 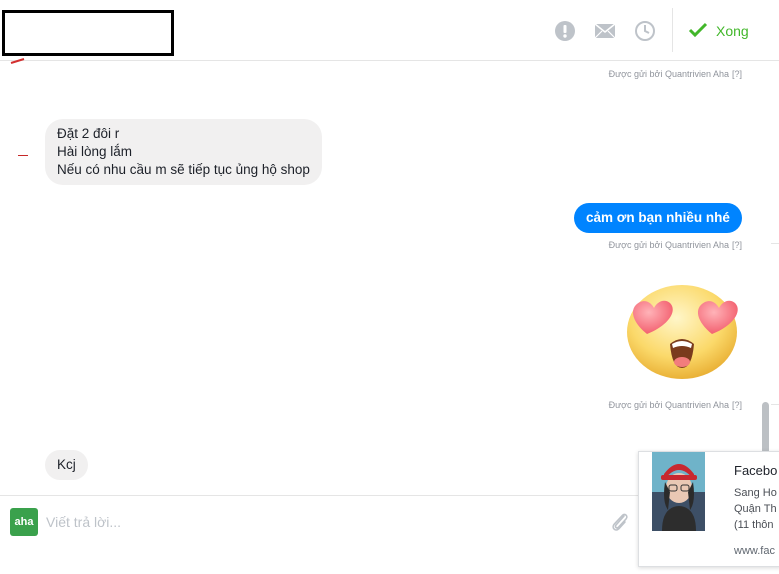 What do you see at coordinates (88, 33) in the screenshot?
I see `redacted-name-box` at bounding box center [88, 33].